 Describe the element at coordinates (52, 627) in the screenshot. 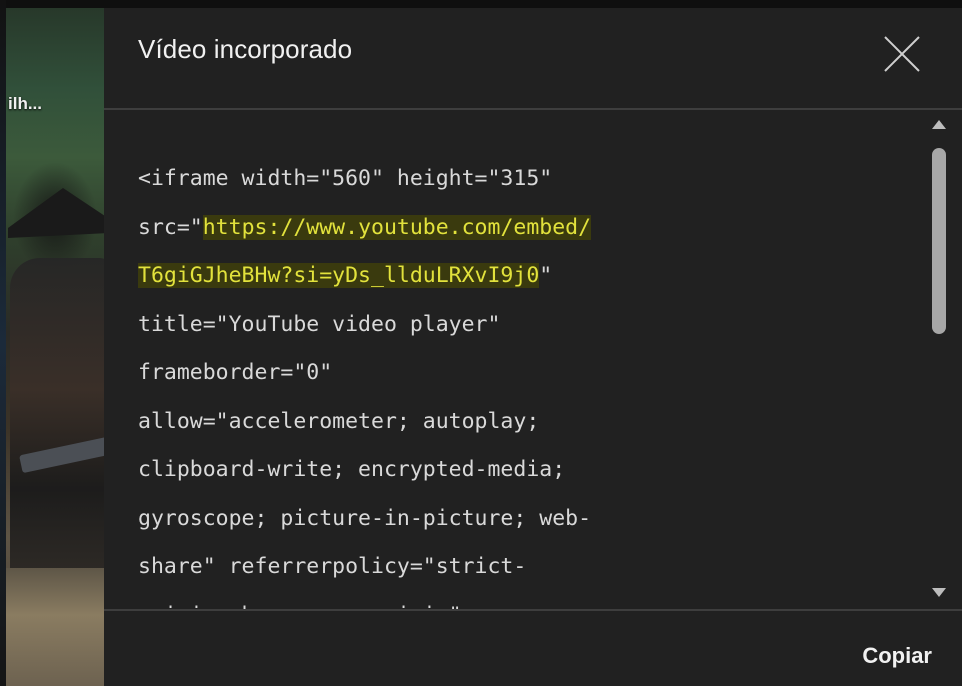

I see `thumbnail-ground` at that location.